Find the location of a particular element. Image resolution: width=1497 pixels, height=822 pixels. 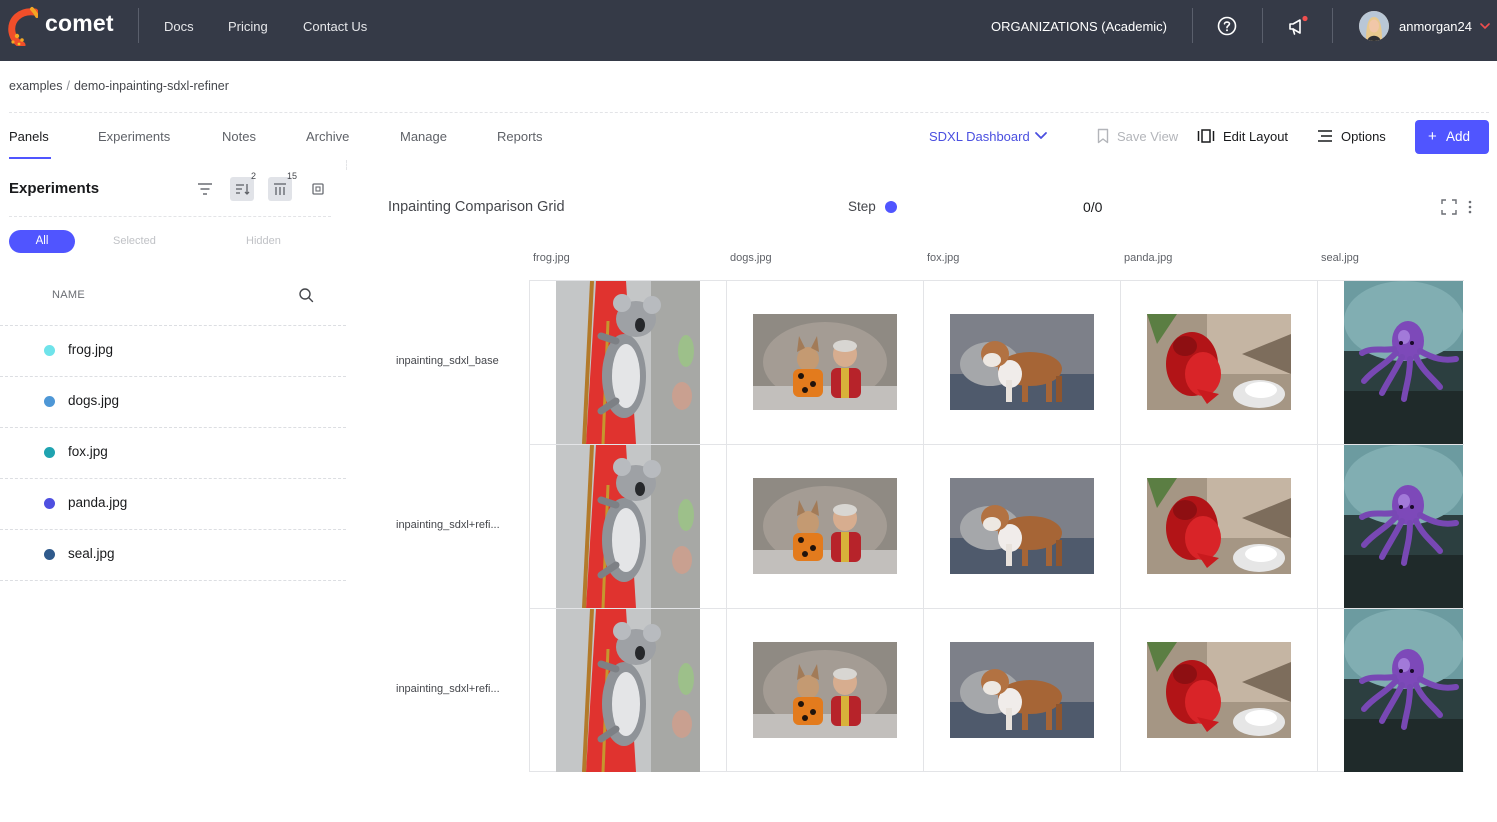

avatar is located at coordinates (1374, 26).